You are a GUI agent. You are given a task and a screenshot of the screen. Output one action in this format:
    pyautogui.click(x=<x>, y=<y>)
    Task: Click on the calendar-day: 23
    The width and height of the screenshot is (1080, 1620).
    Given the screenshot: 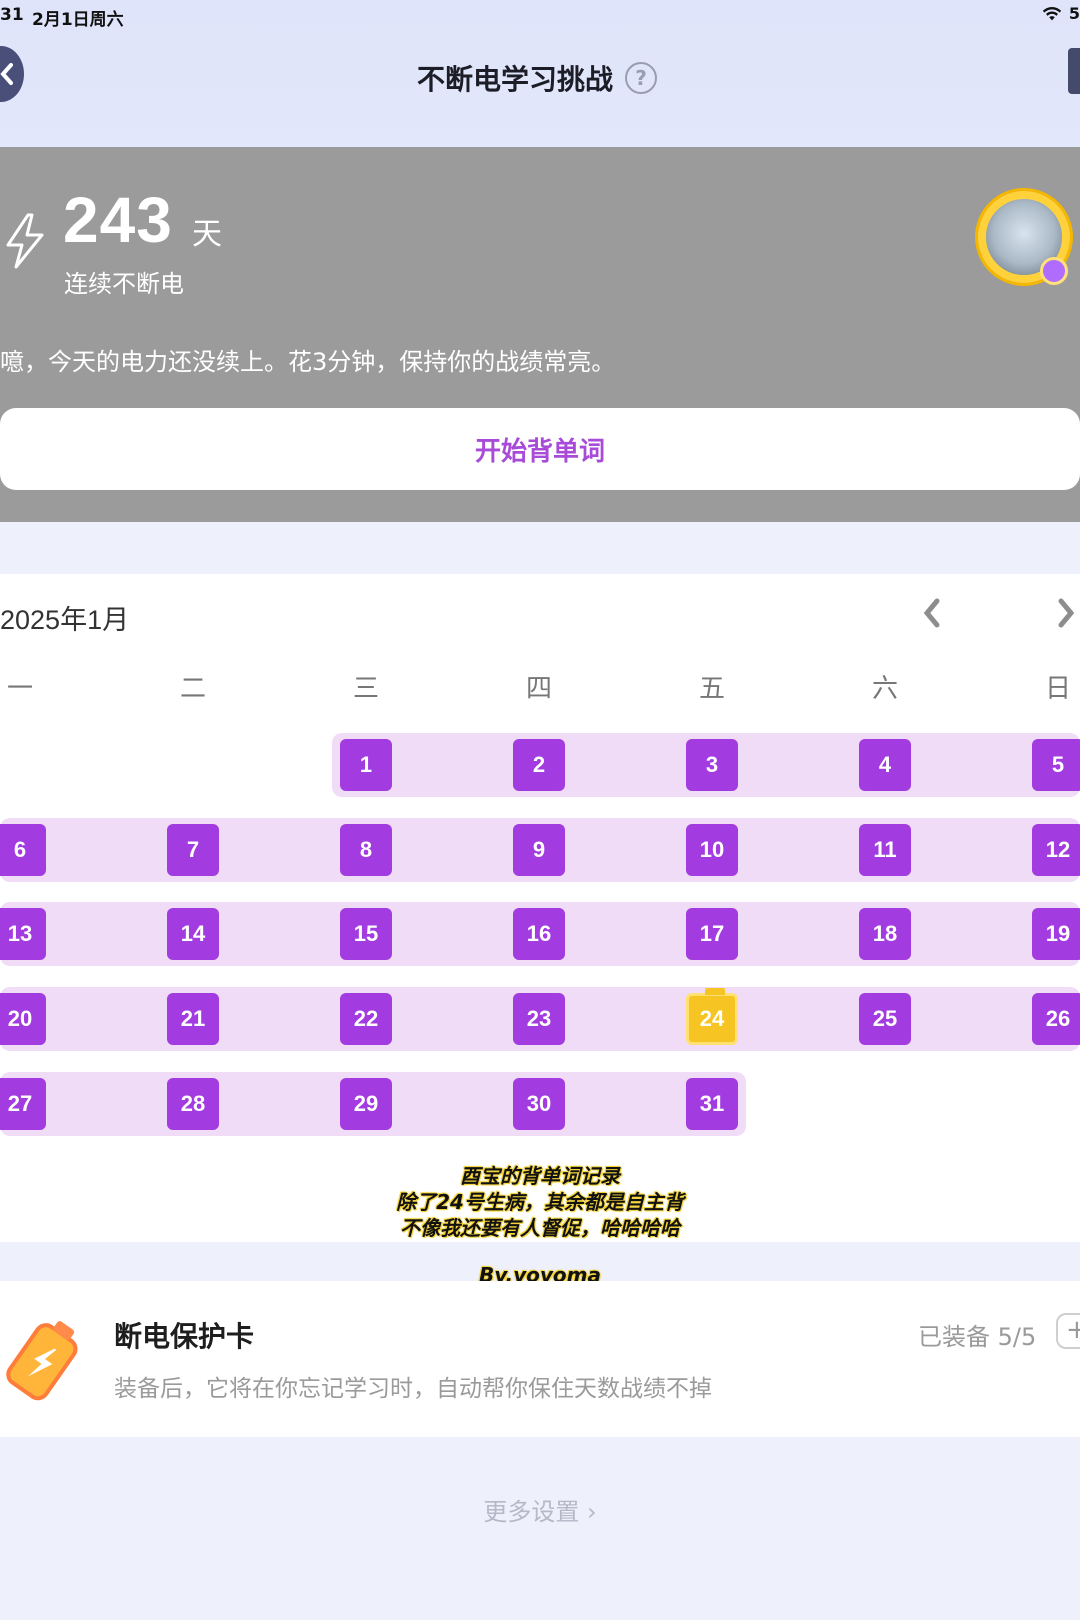 What is the action you would take?
    pyautogui.click(x=539, y=1019)
    